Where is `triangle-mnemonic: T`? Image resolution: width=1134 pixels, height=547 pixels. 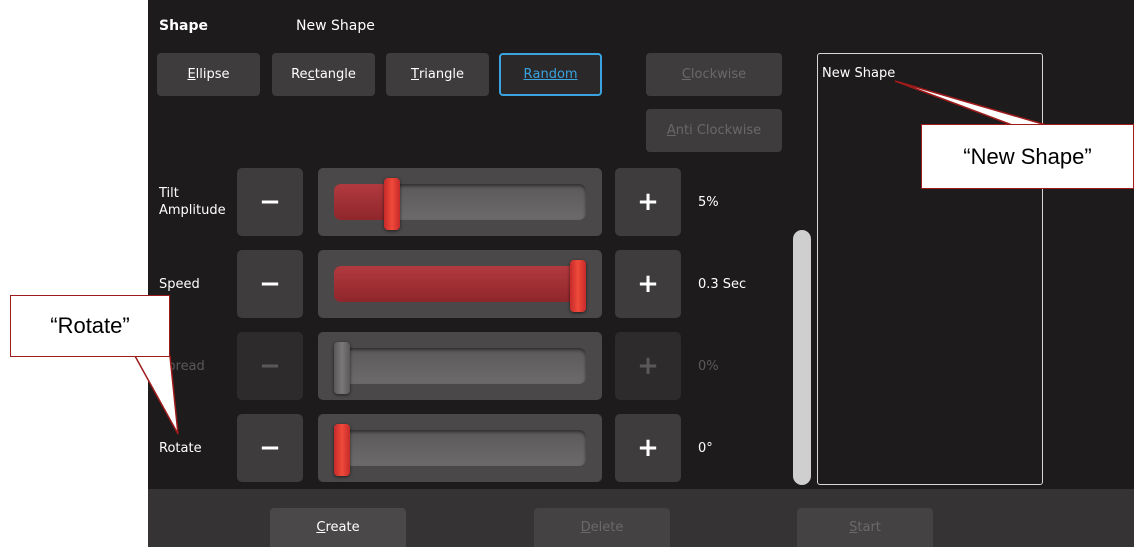
triangle-mnemonic: T is located at coordinates (415, 74).